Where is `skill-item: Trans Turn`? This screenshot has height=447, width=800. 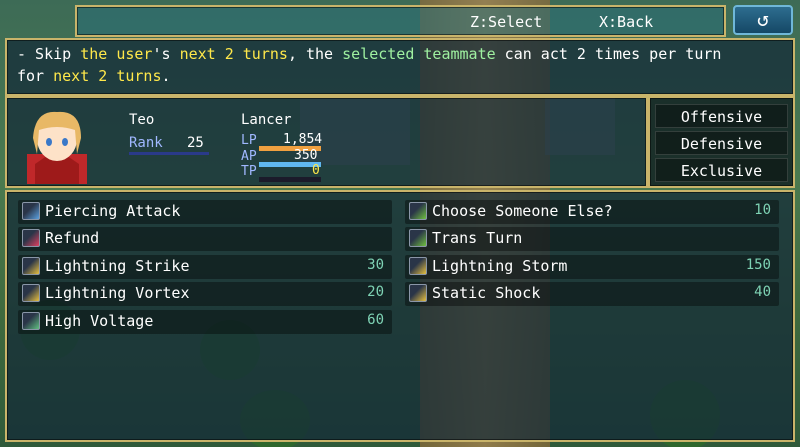 skill-item: Trans Turn is located at coordinates (592, 239).